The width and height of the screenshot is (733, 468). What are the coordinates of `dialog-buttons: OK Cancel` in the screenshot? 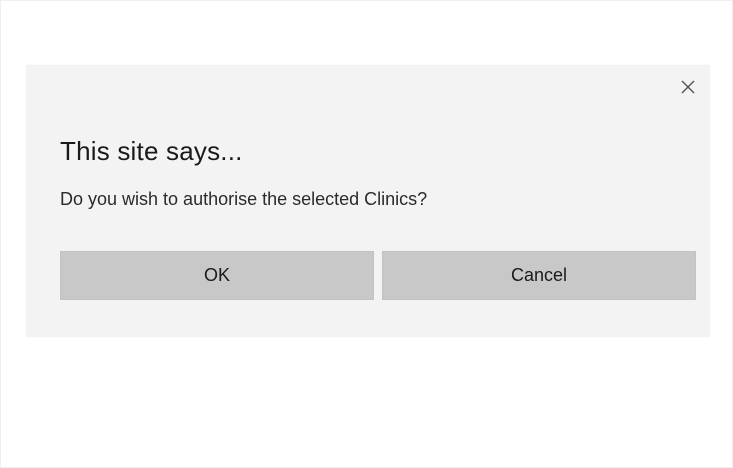 It's located at (378, 275).